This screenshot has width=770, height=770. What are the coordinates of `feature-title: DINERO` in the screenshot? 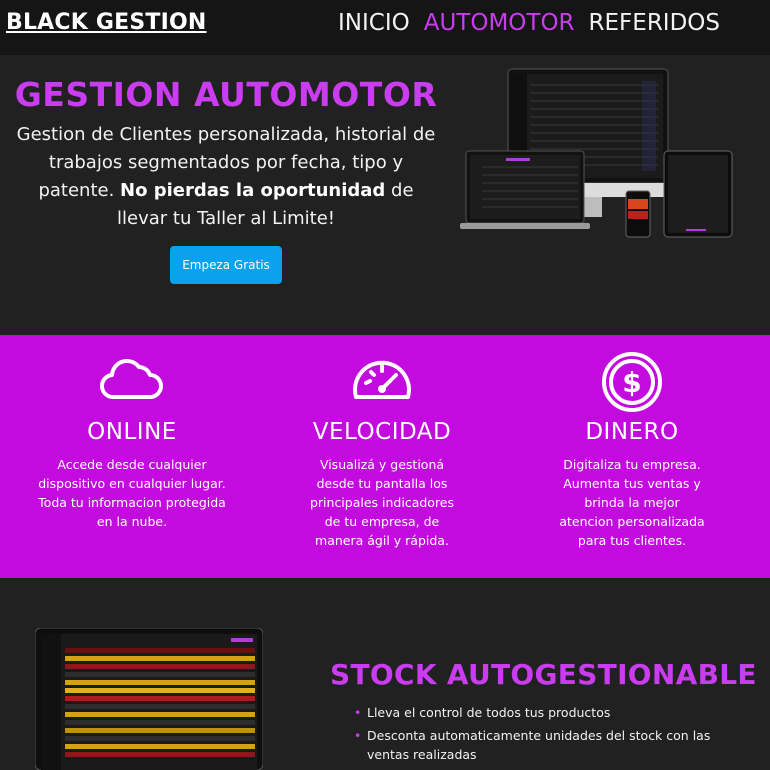 It's located at (632, 432).